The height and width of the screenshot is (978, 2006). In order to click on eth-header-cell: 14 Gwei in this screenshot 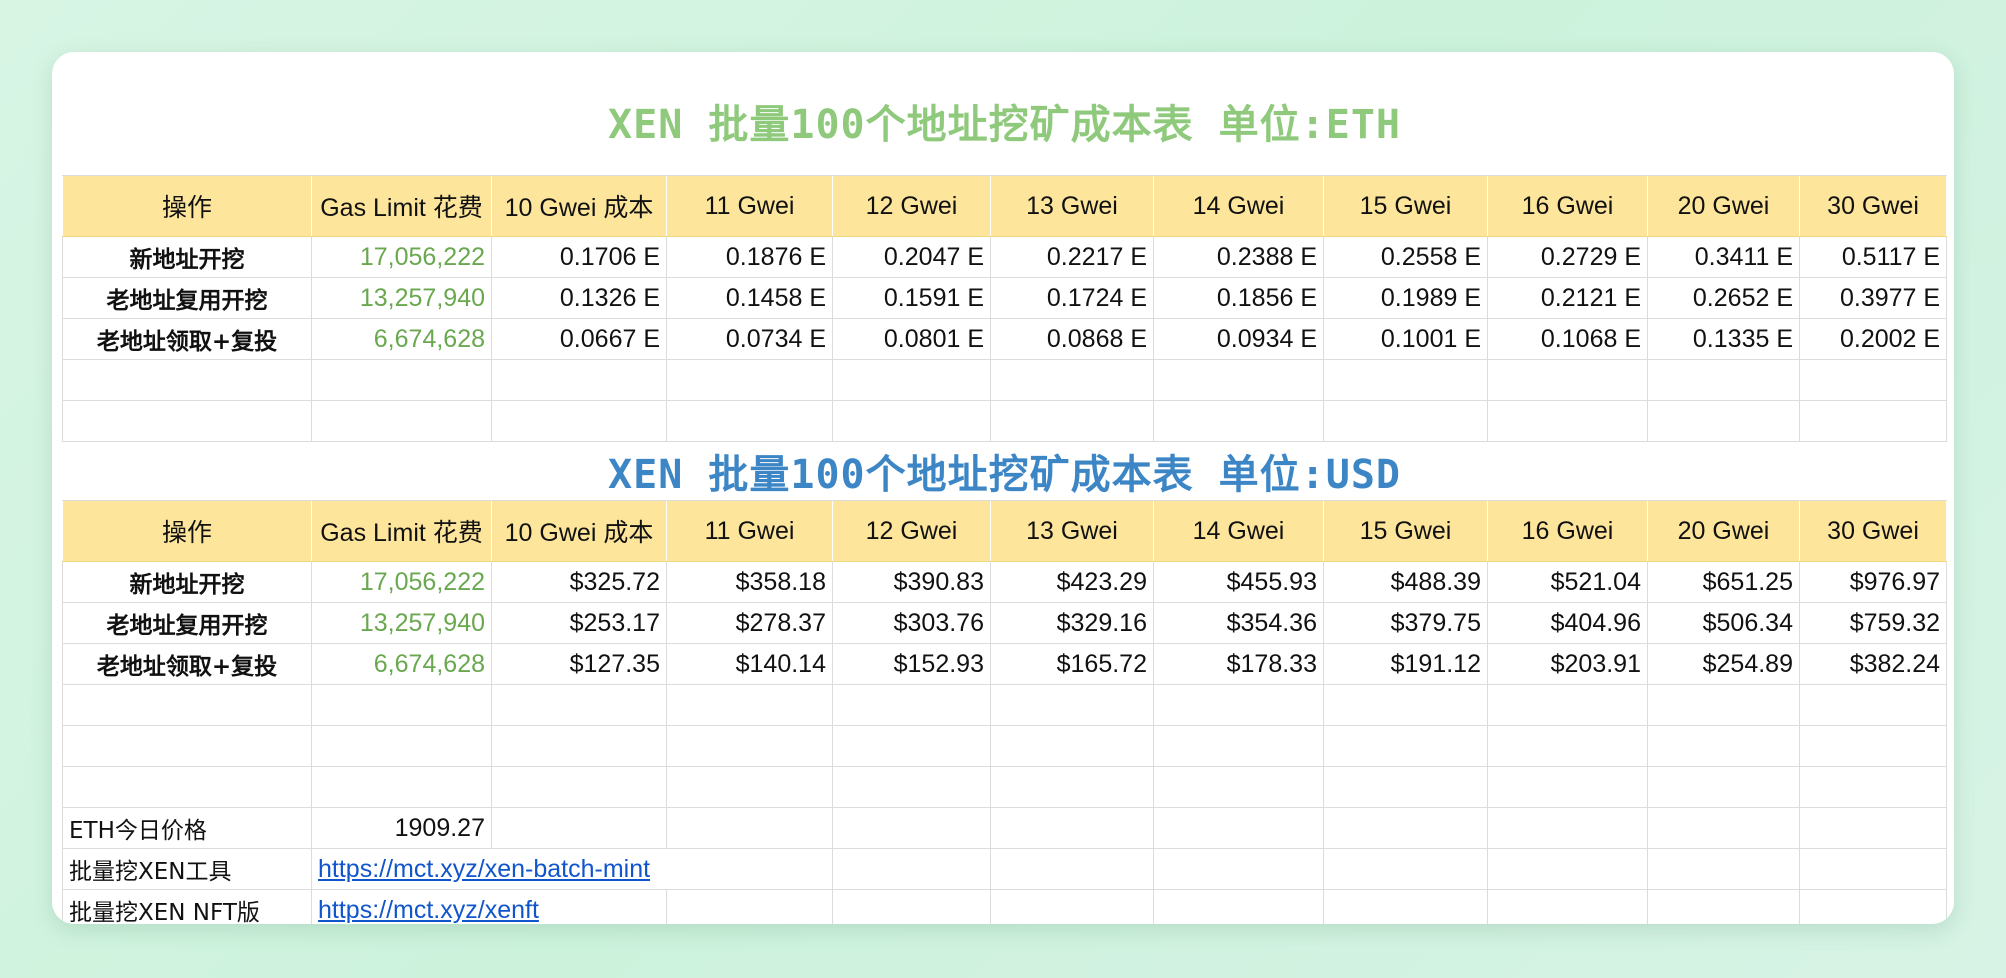, I will do `click(1238, 206)`.